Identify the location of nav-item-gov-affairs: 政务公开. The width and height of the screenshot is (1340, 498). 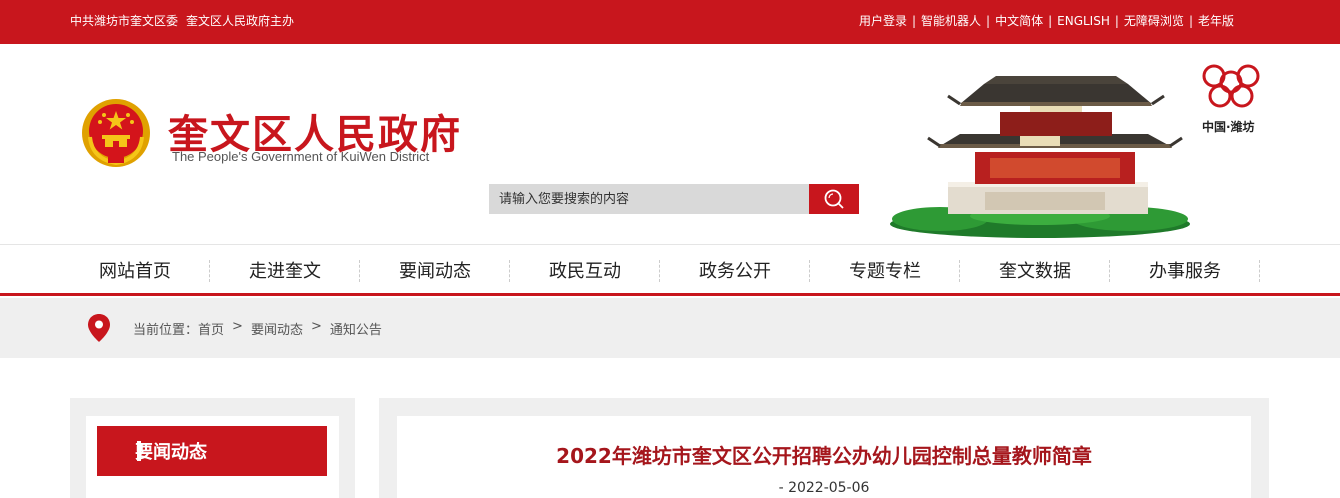
(735, 269).